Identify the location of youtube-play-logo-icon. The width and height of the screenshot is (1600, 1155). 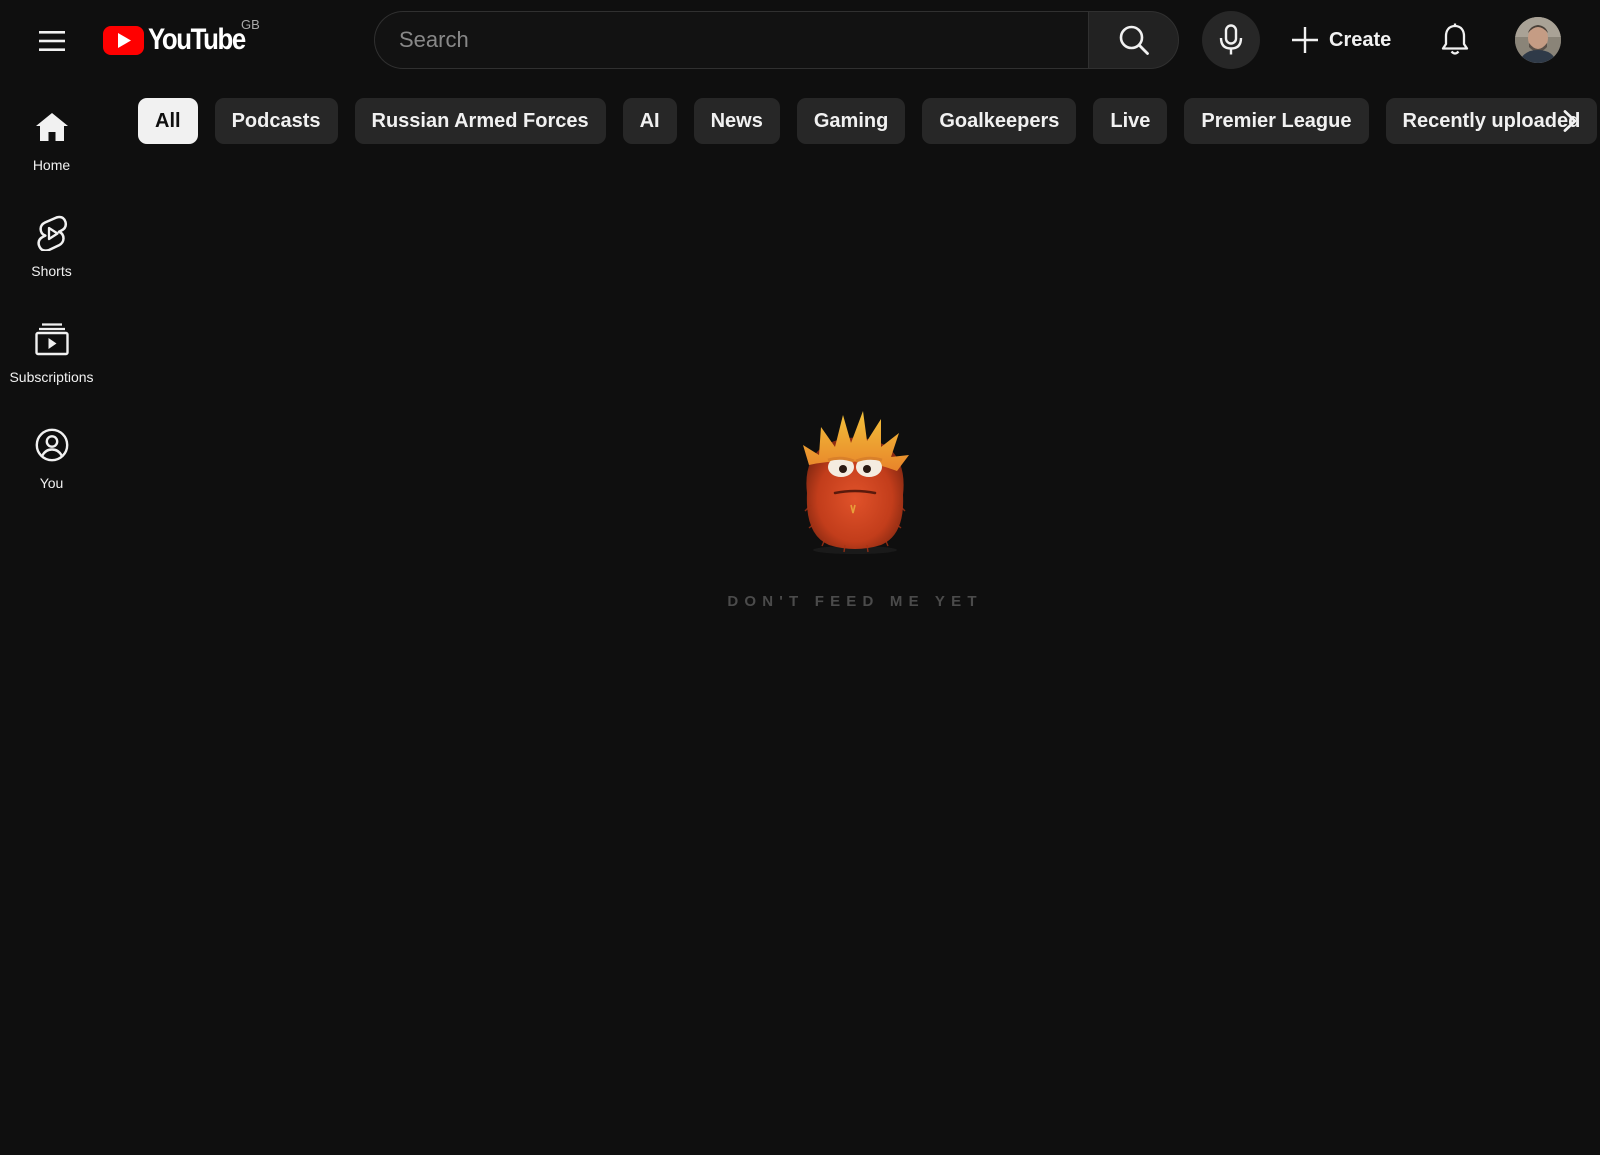
(123, 40).